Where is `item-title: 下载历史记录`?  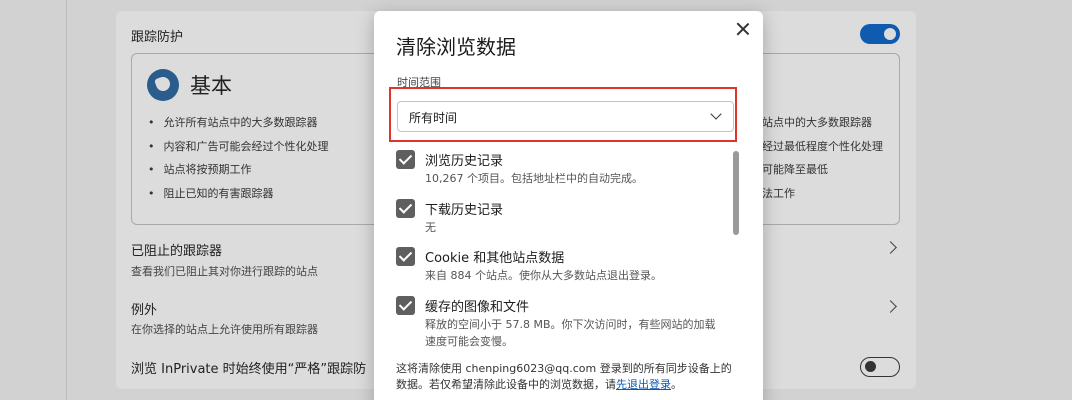 item-title: 下载历史记录 is located at coordinates (464, 210).